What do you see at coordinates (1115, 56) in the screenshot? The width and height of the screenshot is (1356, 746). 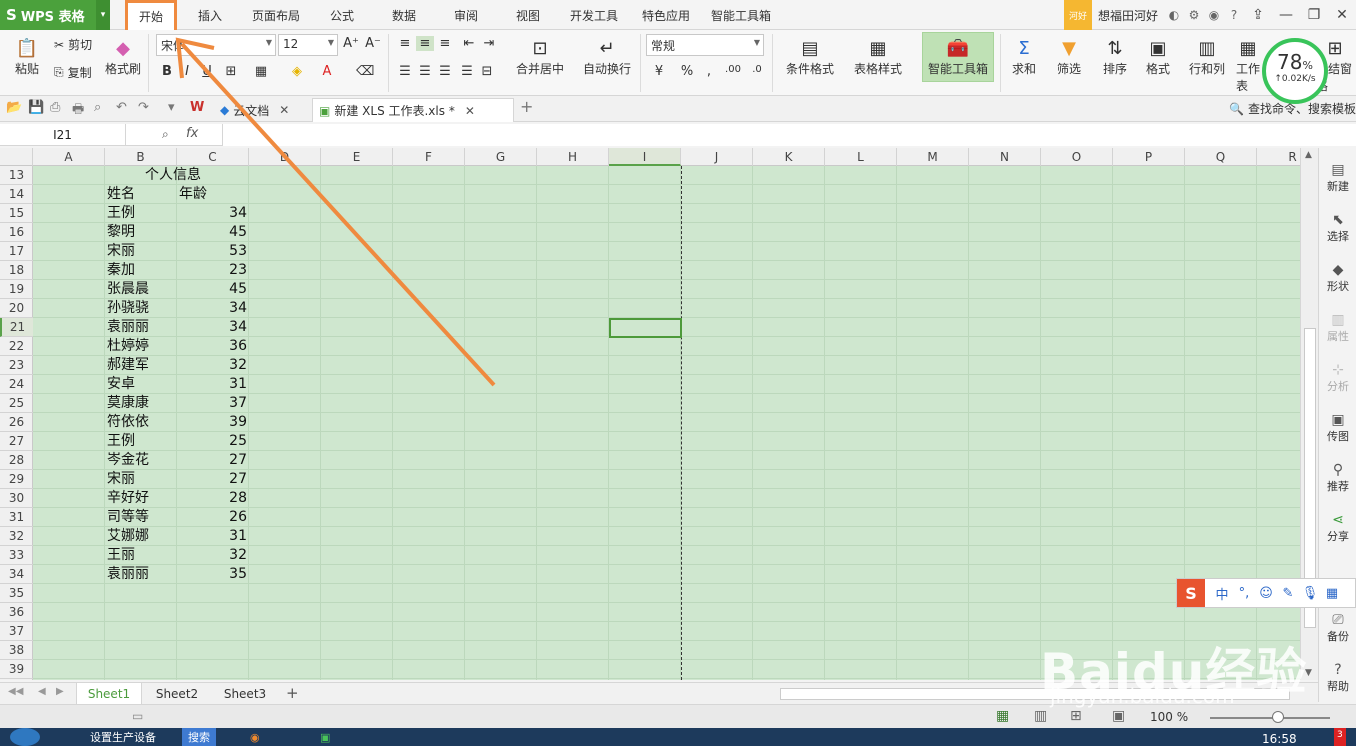 I see `sort-button: ⇅ 排序` at bounding box center [1115, 56].